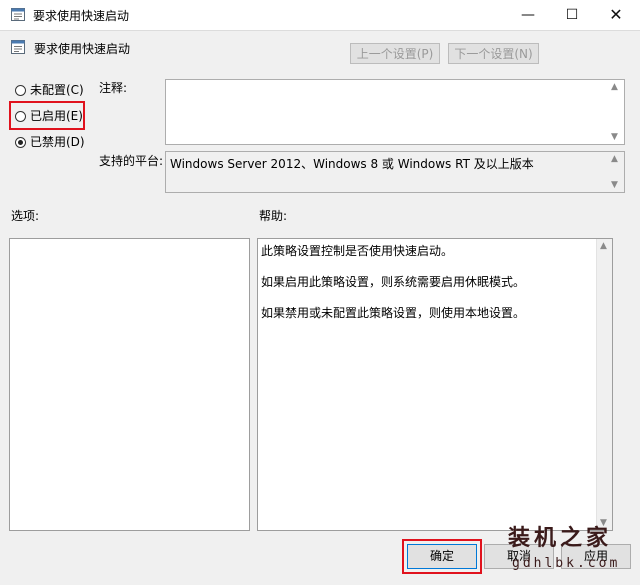 The width and height of the screenshot is (640, 585). Describe the element at coordinates (442, 556) in the screenshot. I see `highlight-box-ok` at that location.